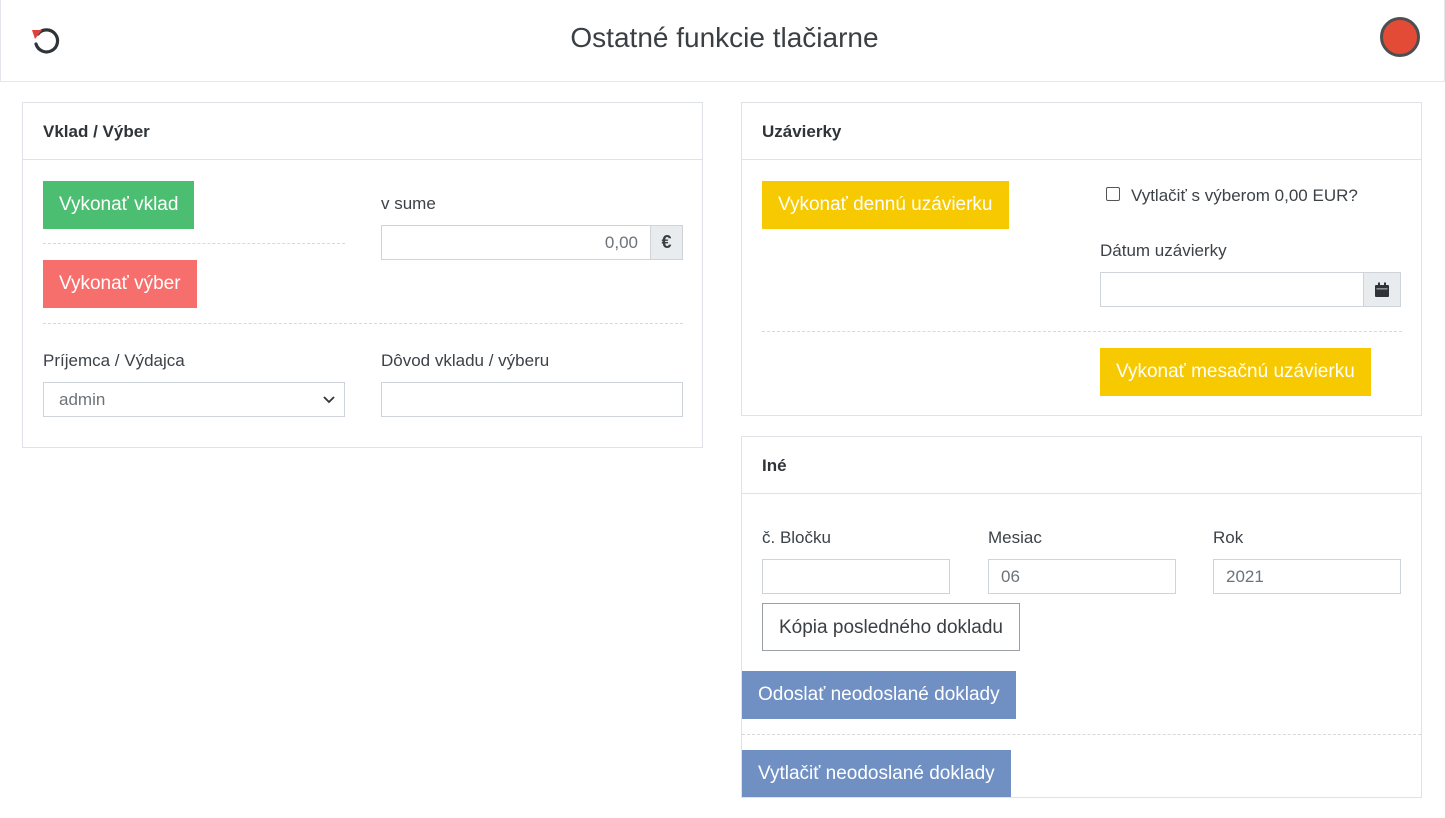 This screenshot has width=1445, height=818. What do you see at coordinates (1163, 250) in the screenshot?
I see `closure-date-label: Dátum uzávierky` at bounding box center [1163, 250].